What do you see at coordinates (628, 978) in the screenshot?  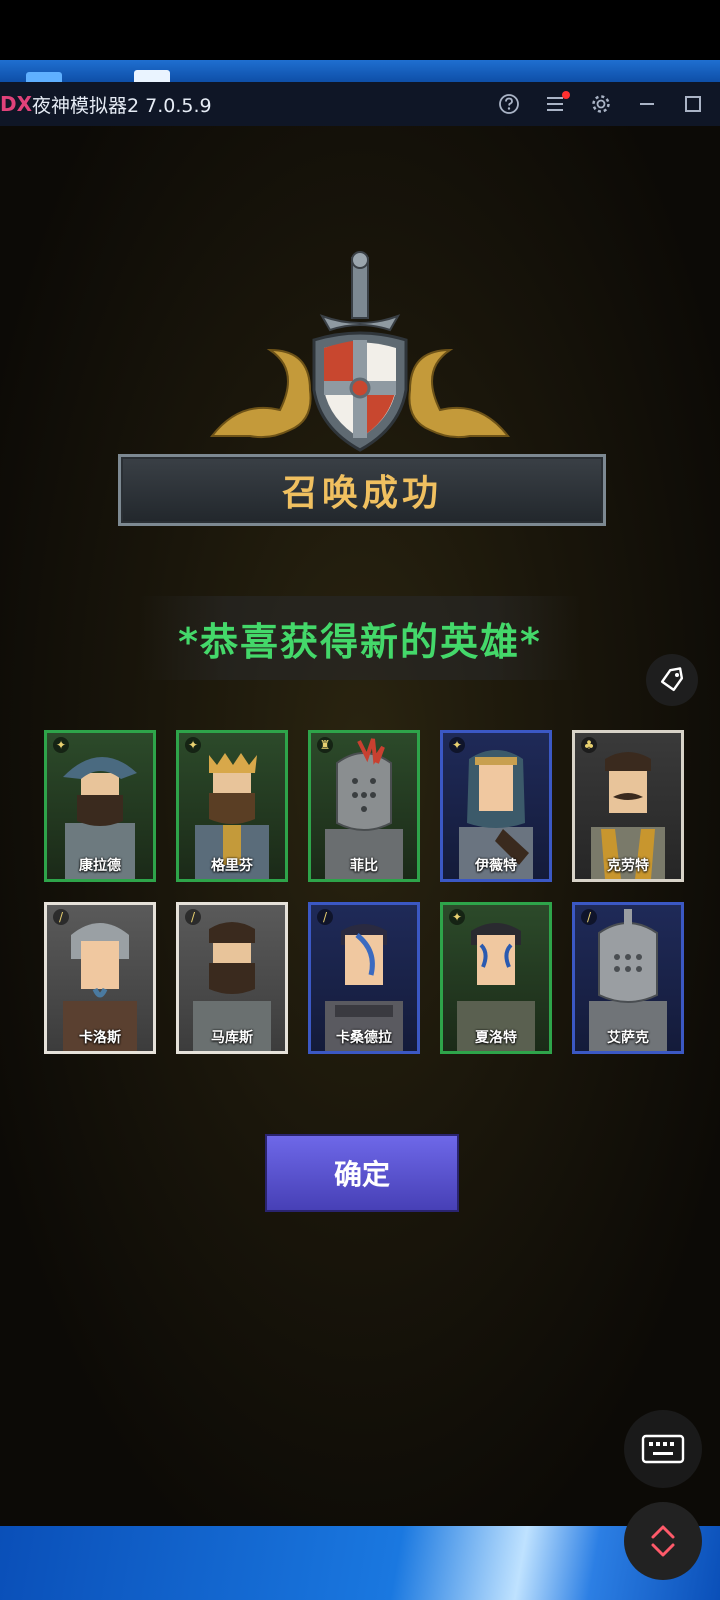 I see `hero-card: / 艾萨克` at bounding box center [628, 978].